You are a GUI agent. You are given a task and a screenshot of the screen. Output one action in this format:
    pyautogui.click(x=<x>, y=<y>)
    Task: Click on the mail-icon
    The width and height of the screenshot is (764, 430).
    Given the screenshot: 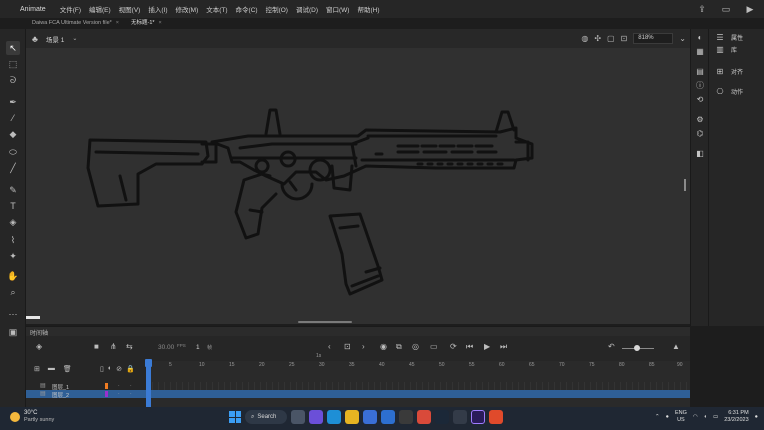 What is the action you would take?
    pyautogui.click(x=388, y=417)
    